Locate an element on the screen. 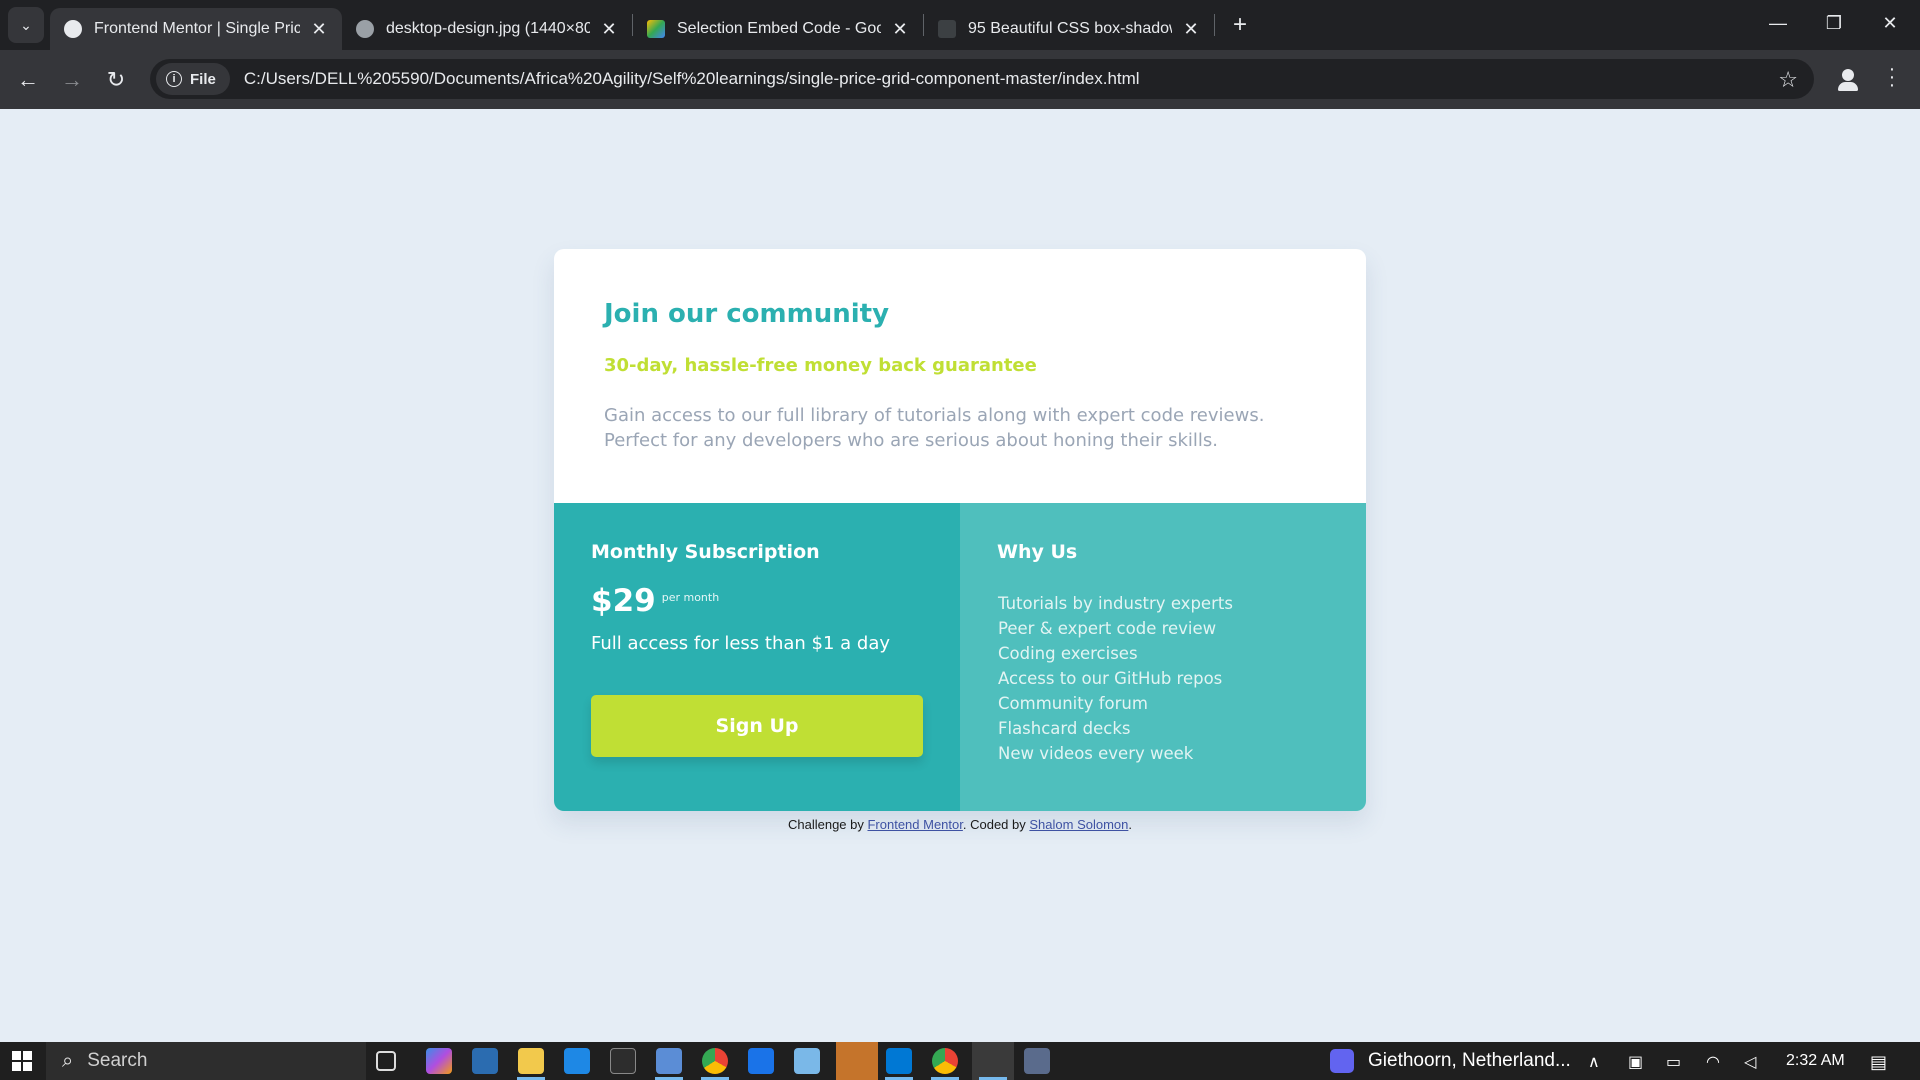  tab-selection-embed: Selection Embed Code - Google ✕ is located at coordinates (778, 29).